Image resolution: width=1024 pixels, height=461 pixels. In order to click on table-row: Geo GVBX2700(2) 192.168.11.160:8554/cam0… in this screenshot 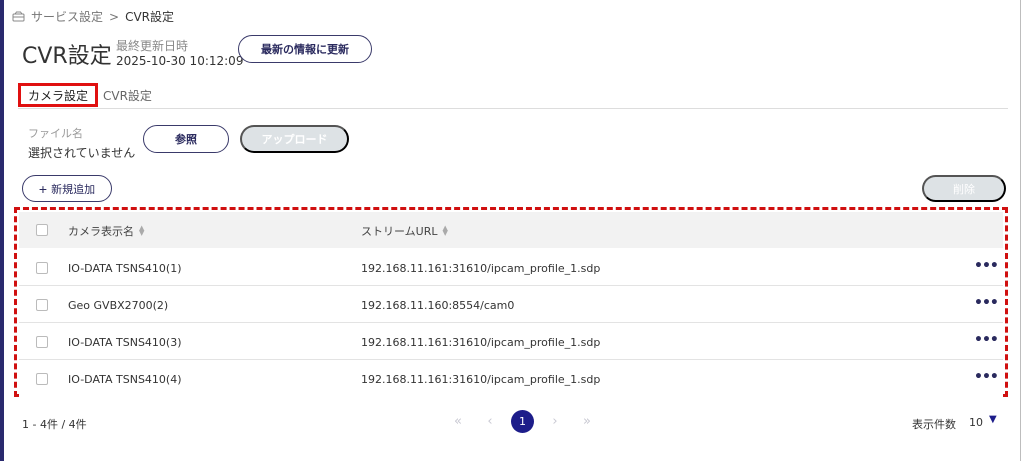, I will do `click(511, 304)`.